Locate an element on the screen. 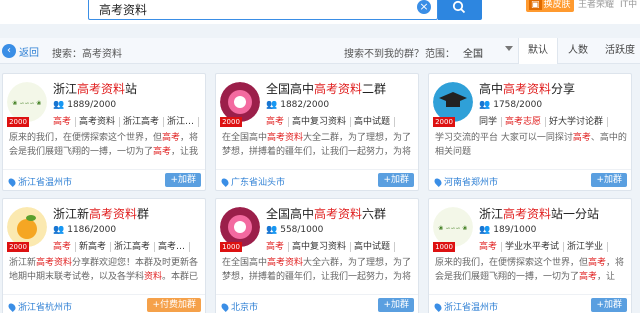 The width and height of the screenshot is (640, 313). skin-button: ▣ 换皮肤 is located at coordinates (550, 6).